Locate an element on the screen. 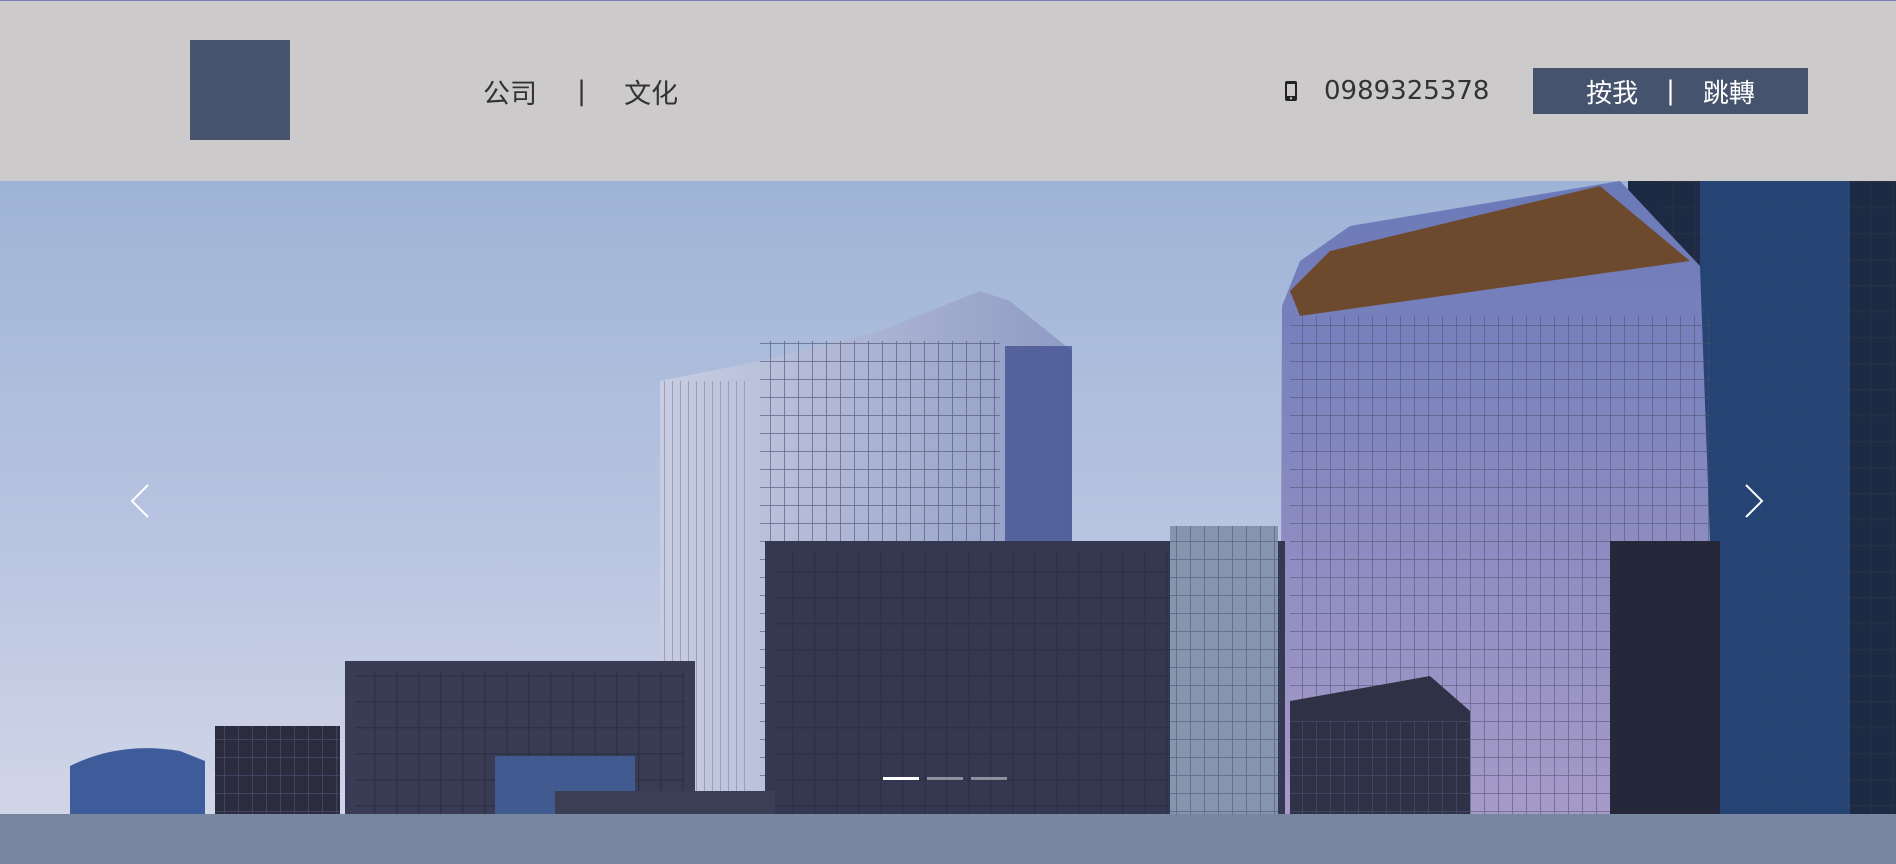 This screenshot has height=864, width=1896. cta-button: 按我 | 跳轉 is located at coordinates (1670, 91).